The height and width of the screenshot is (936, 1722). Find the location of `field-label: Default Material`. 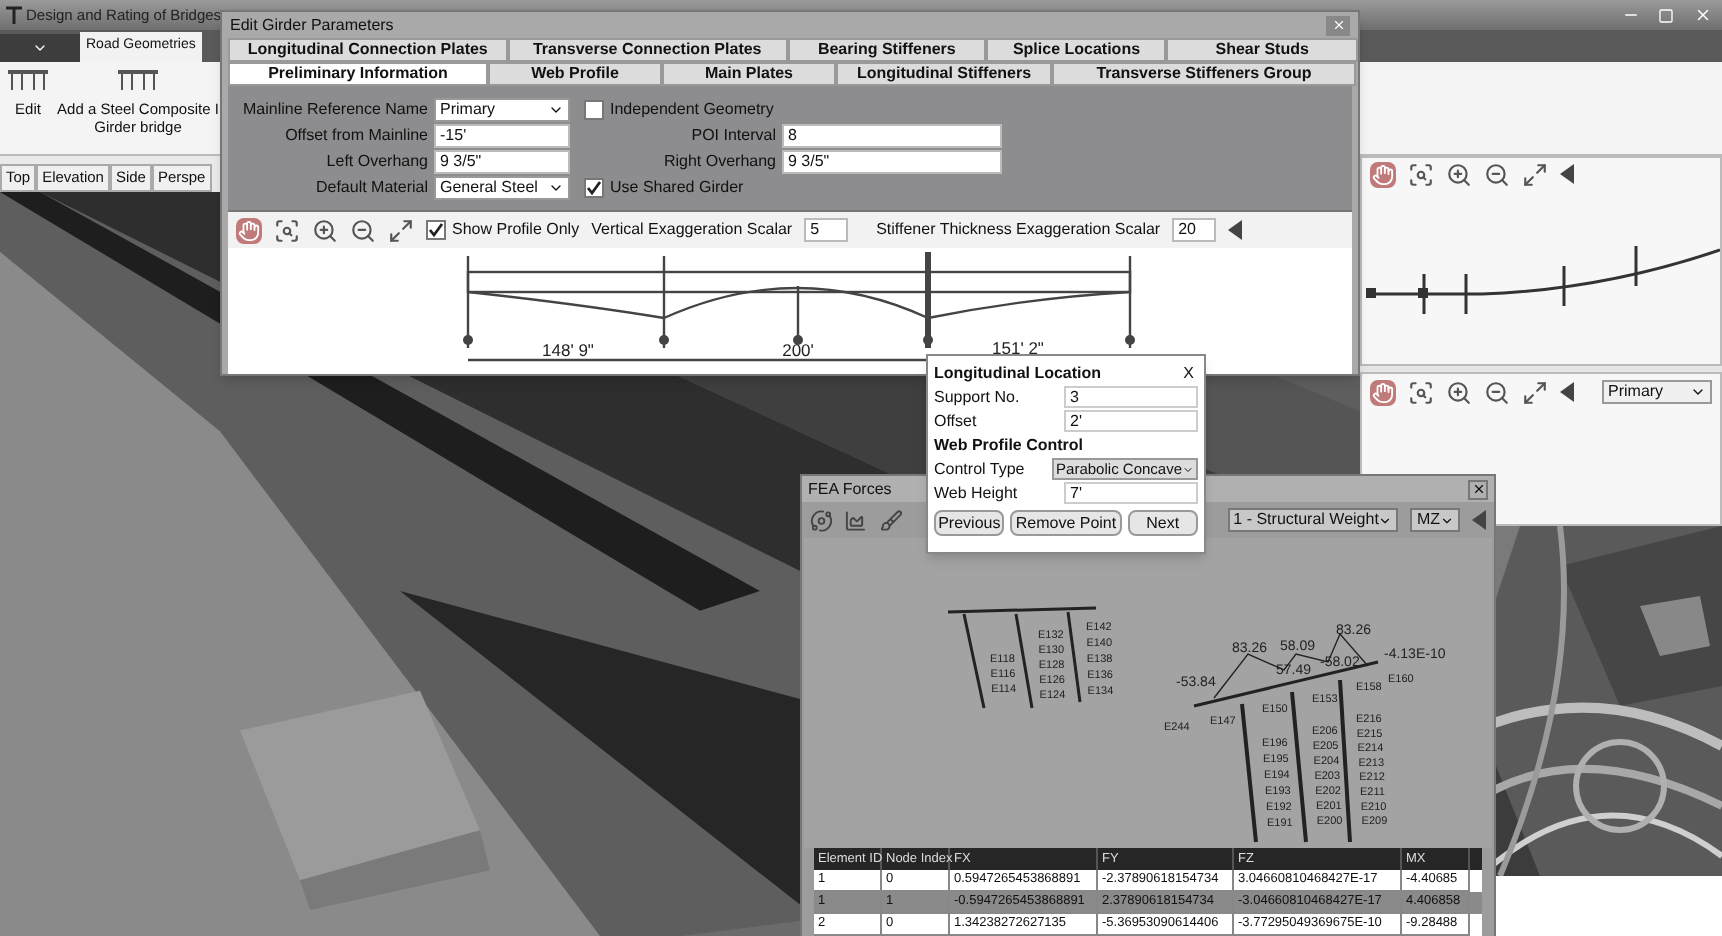

field-label: Default Material is located at coordinates (370, 187).